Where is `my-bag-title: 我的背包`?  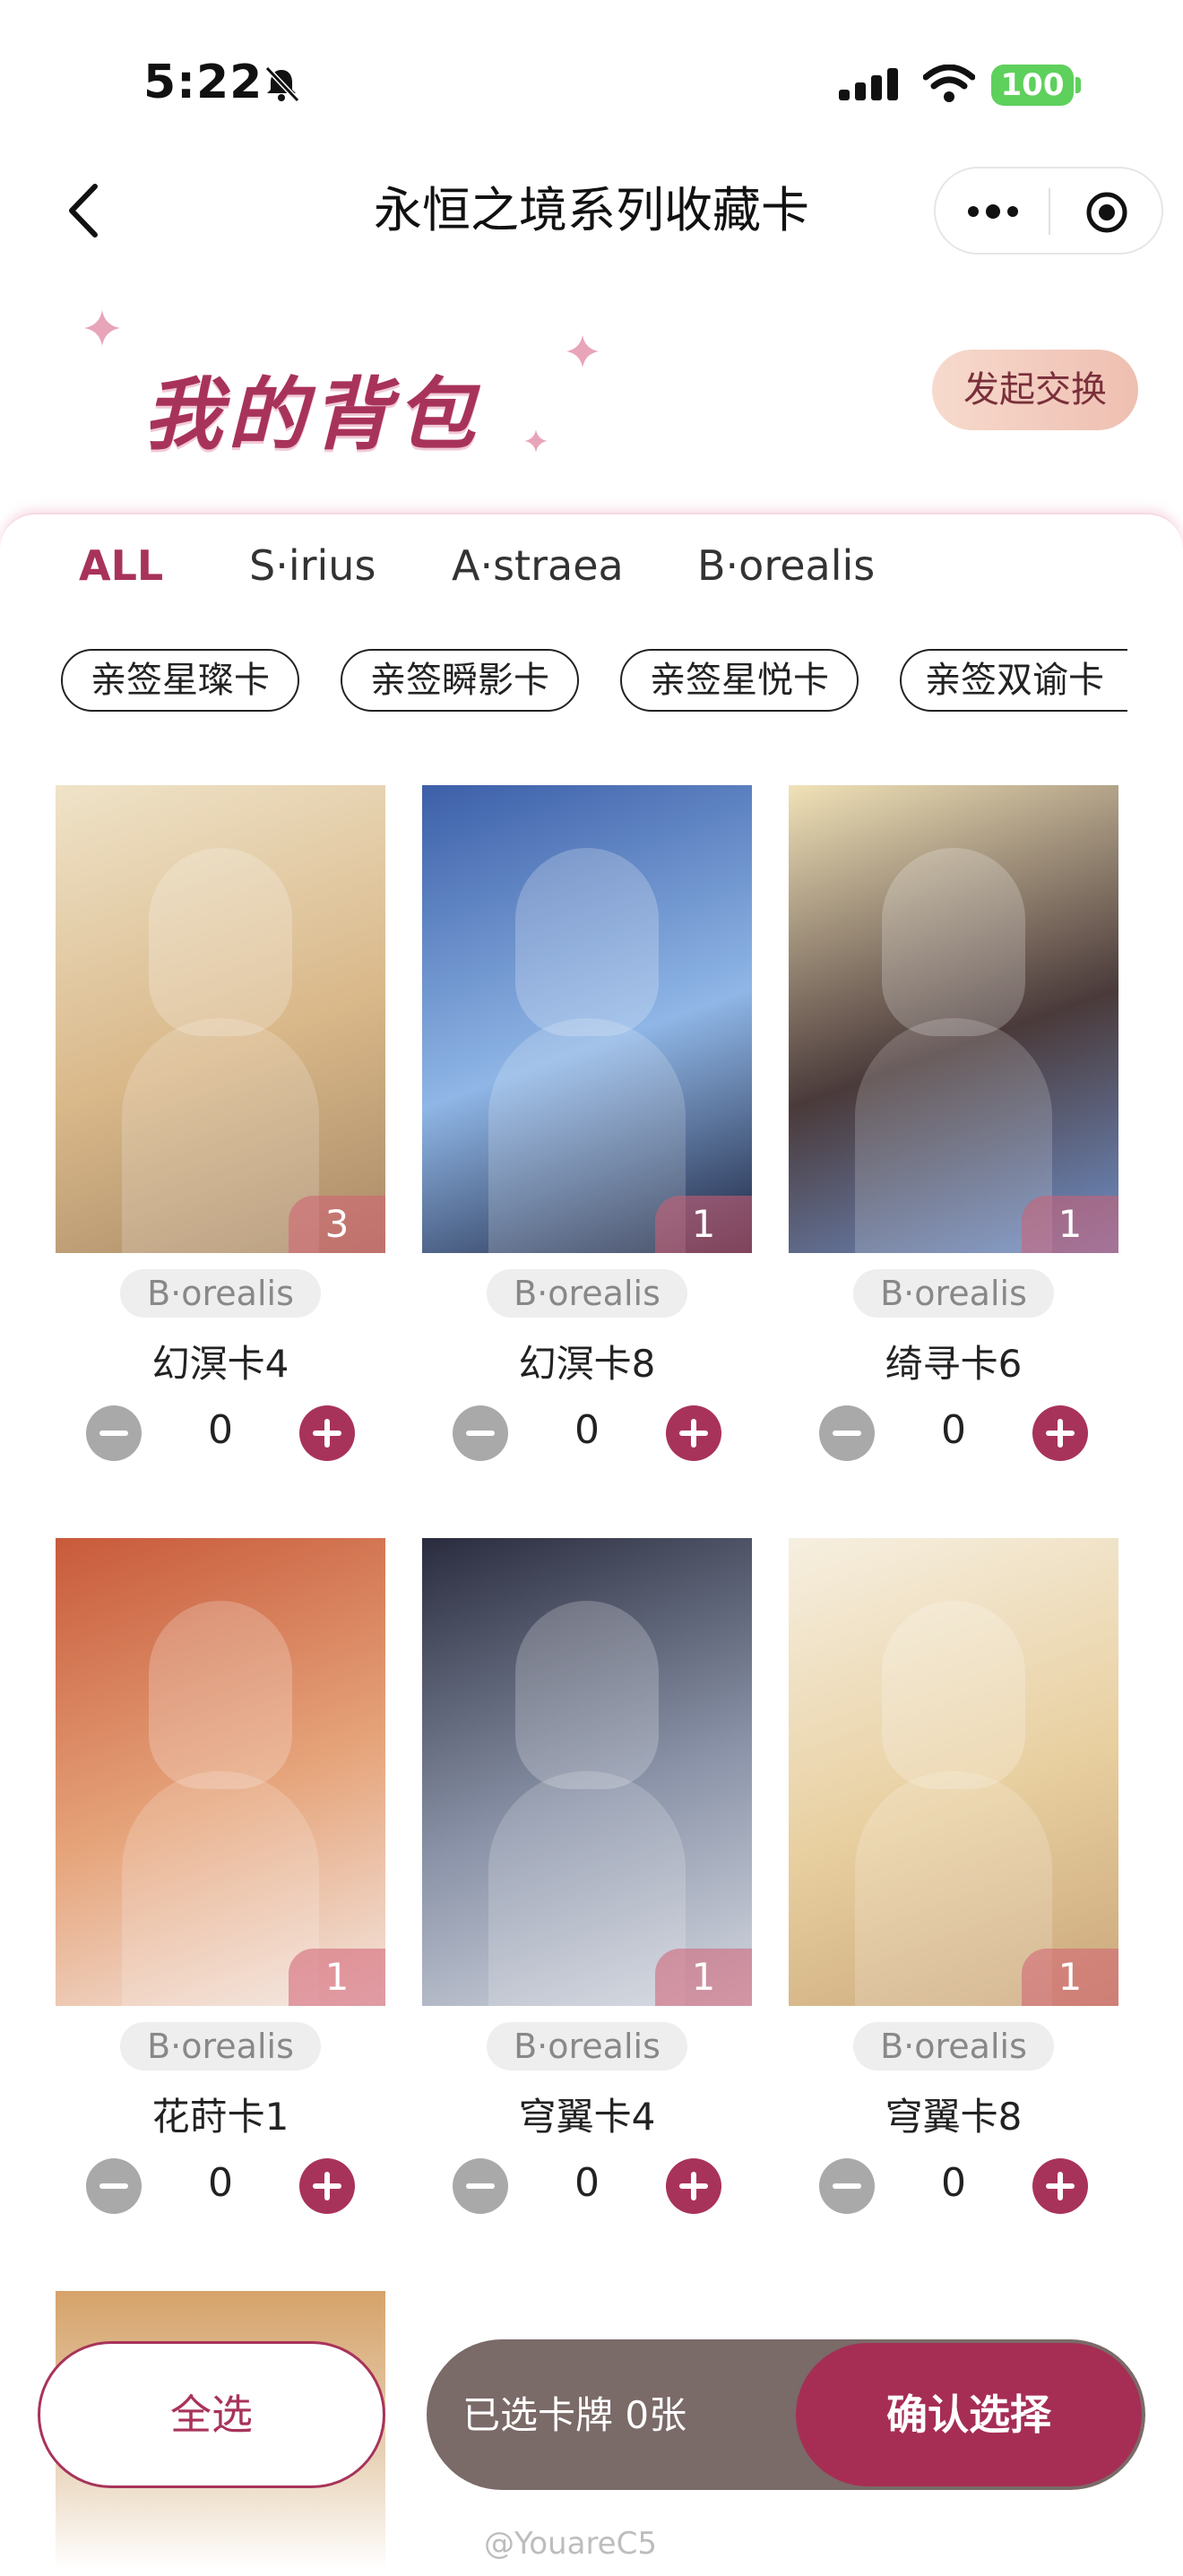
my-bag-title: 我的背包 is located at coordinates (312, 414).